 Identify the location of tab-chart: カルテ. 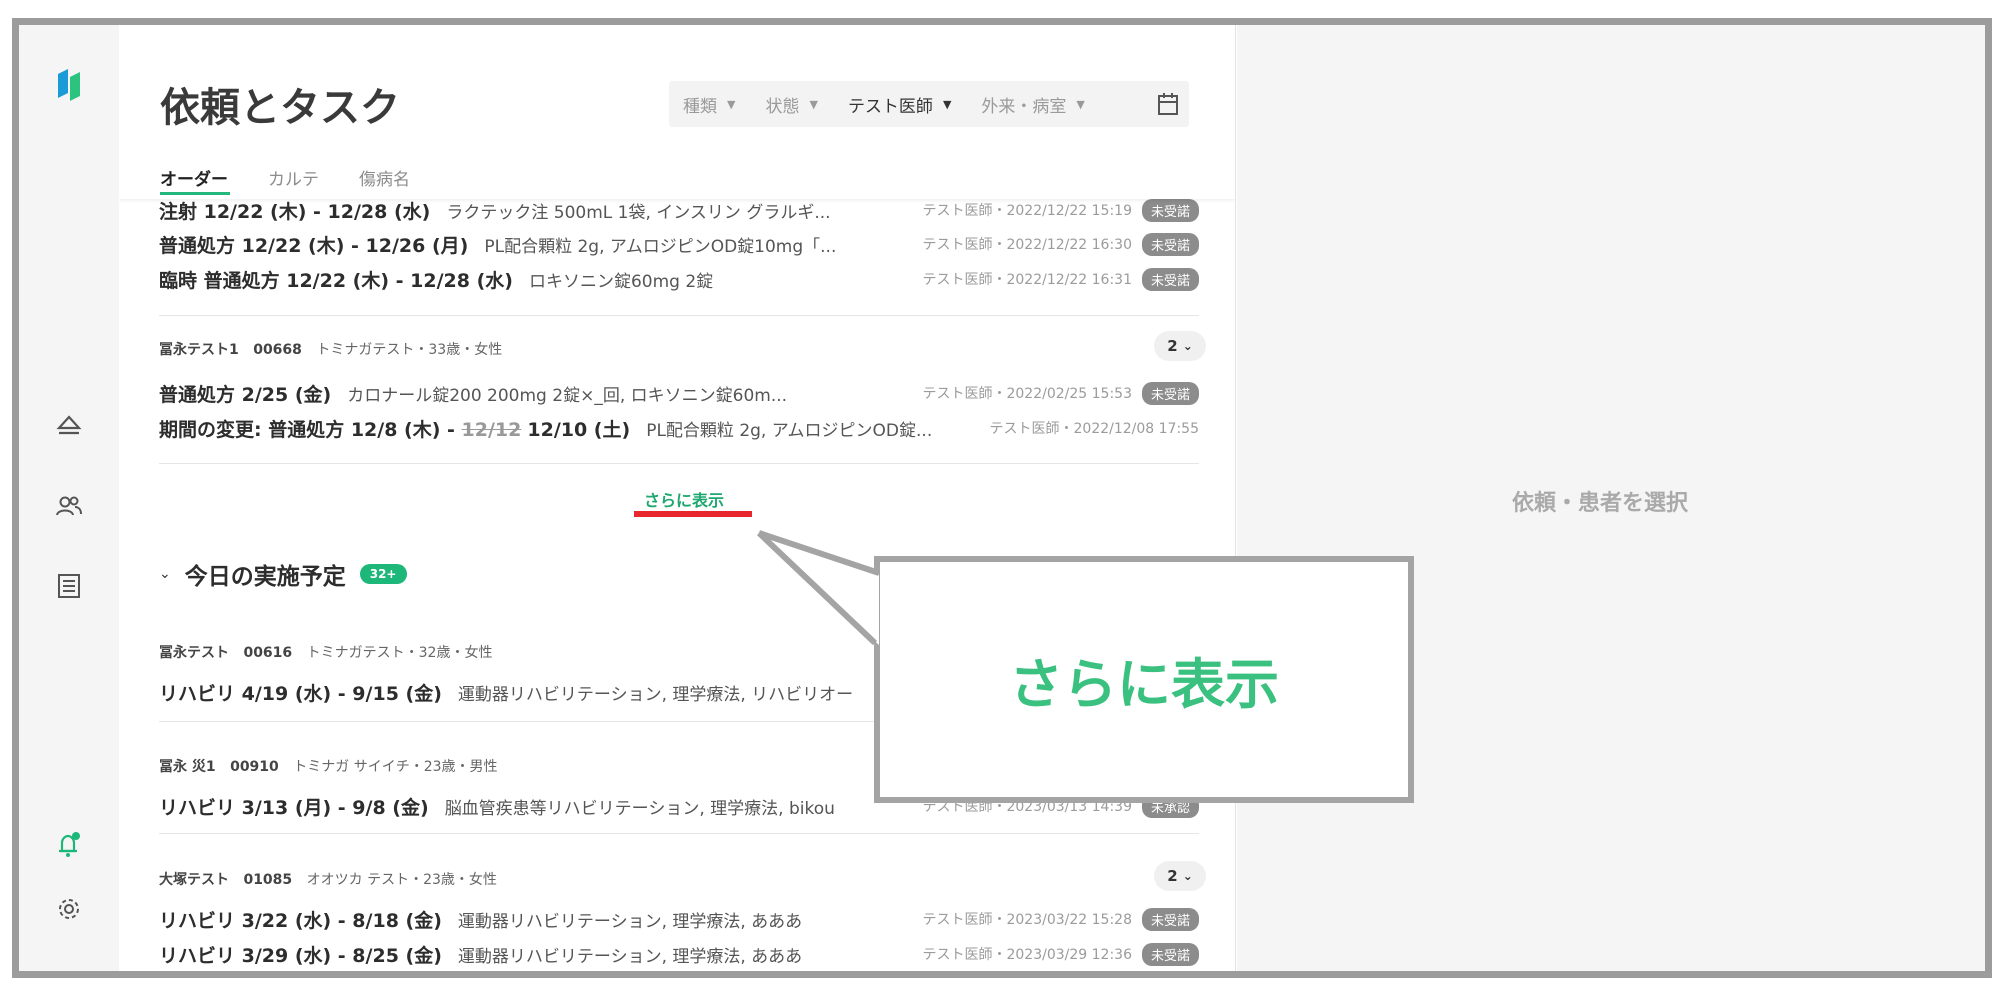
(293, 180).